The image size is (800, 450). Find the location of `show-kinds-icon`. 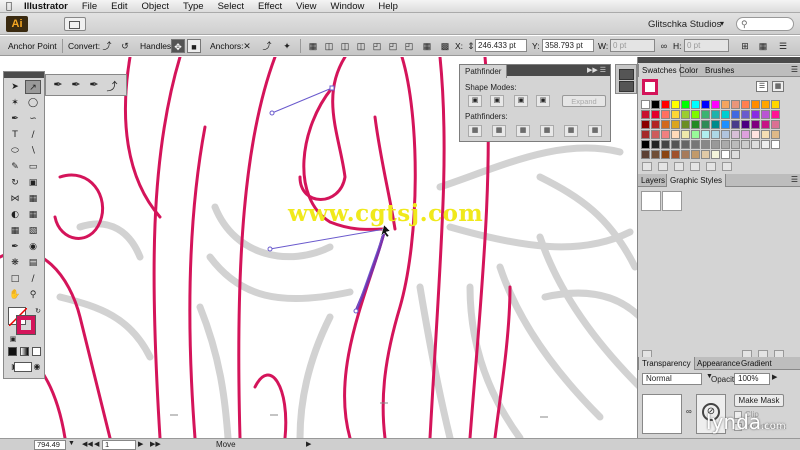

show-kinds-icon is located at coordinates (663, 166).